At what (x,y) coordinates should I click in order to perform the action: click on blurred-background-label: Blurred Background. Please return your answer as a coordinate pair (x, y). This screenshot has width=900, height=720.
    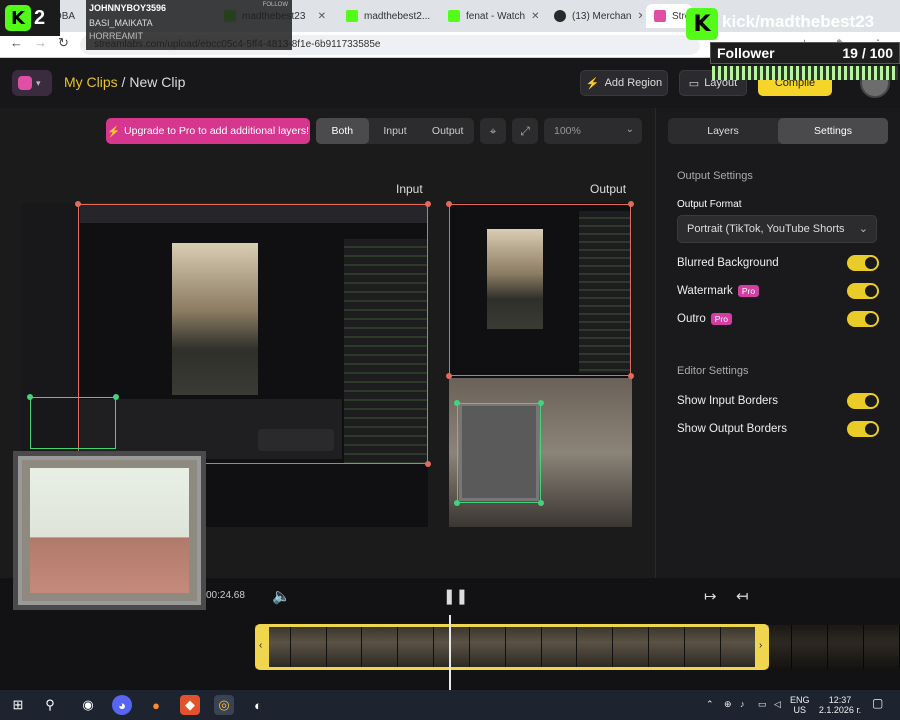
    Looking at the image, I should click on (728, 263).